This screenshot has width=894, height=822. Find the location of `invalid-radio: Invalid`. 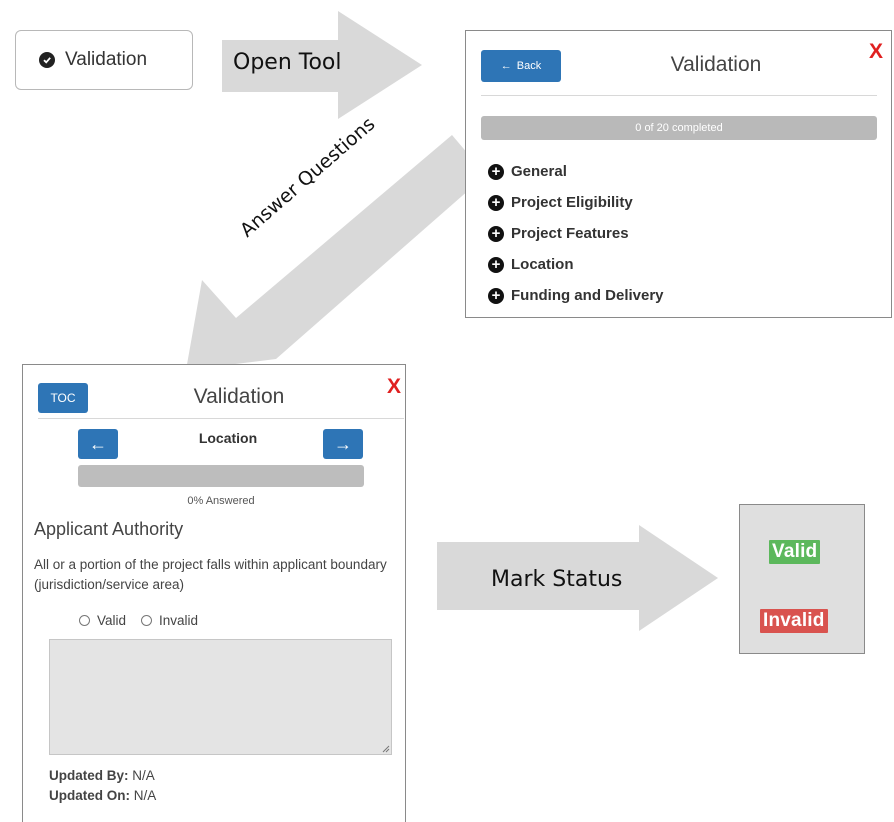

invalid-radio: Invalid is located at coordinates (169, 620).